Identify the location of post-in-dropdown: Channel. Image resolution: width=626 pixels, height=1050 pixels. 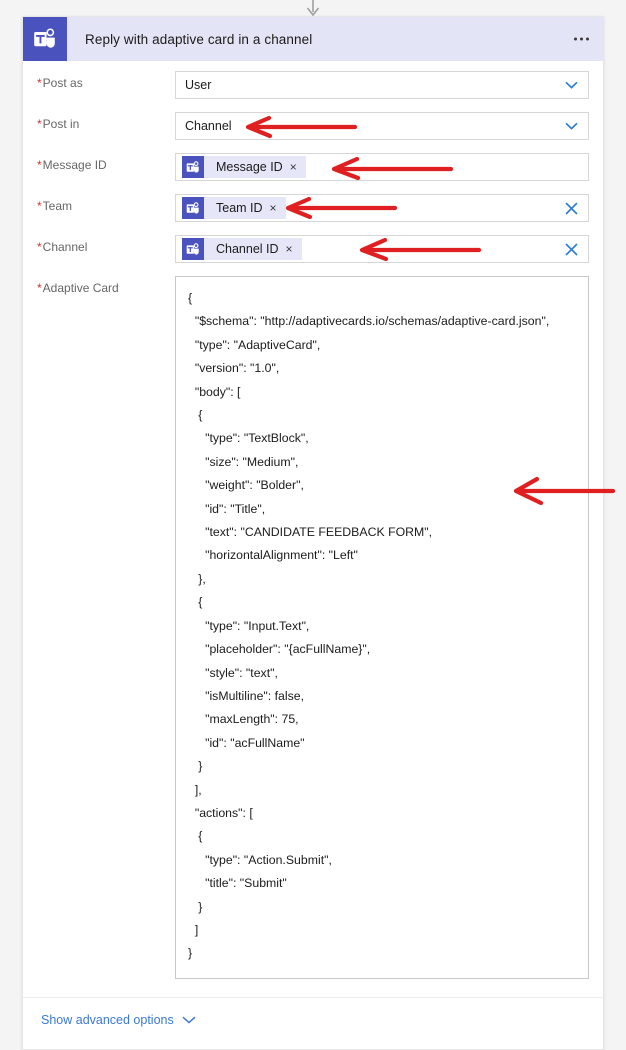
(382, 126).